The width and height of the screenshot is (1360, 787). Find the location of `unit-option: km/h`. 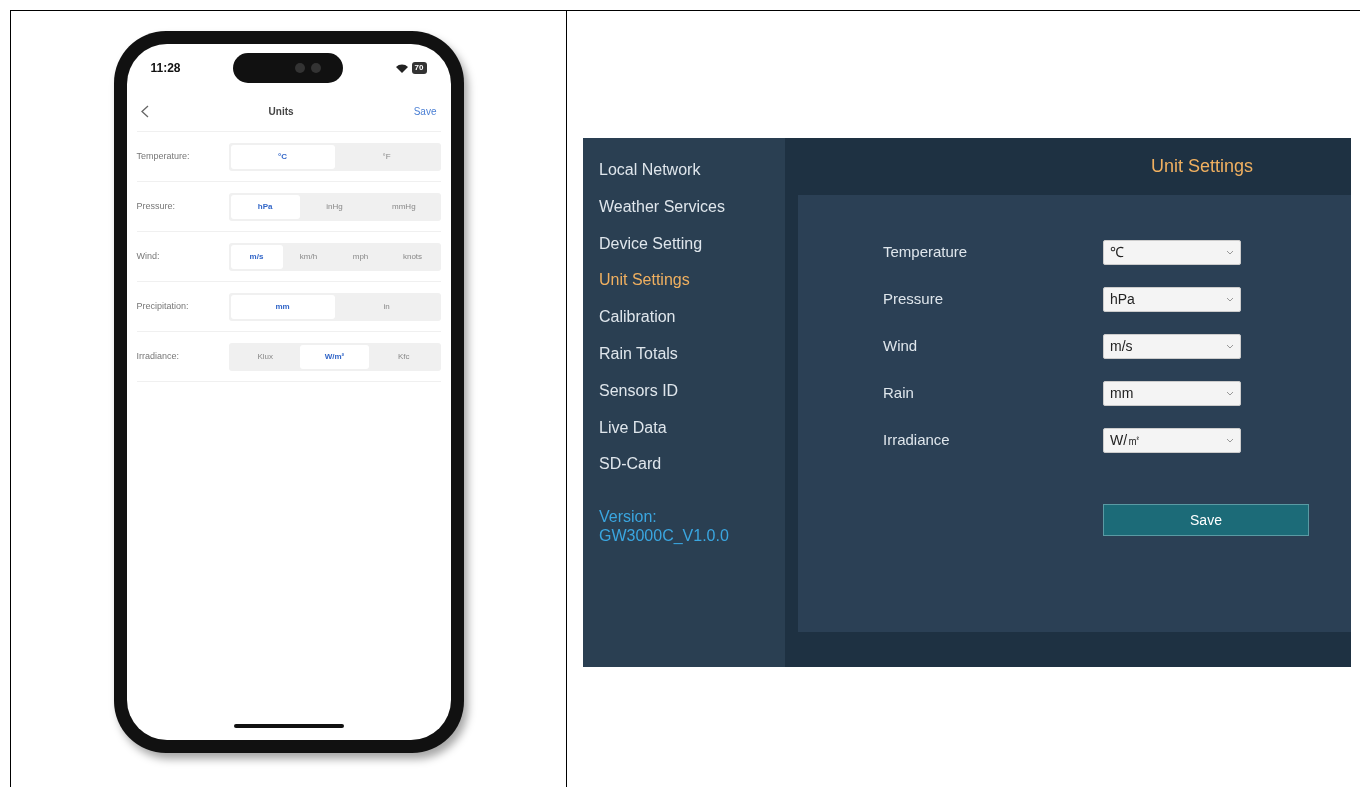

unit-option: km/h is located at coordinates (308, 256).